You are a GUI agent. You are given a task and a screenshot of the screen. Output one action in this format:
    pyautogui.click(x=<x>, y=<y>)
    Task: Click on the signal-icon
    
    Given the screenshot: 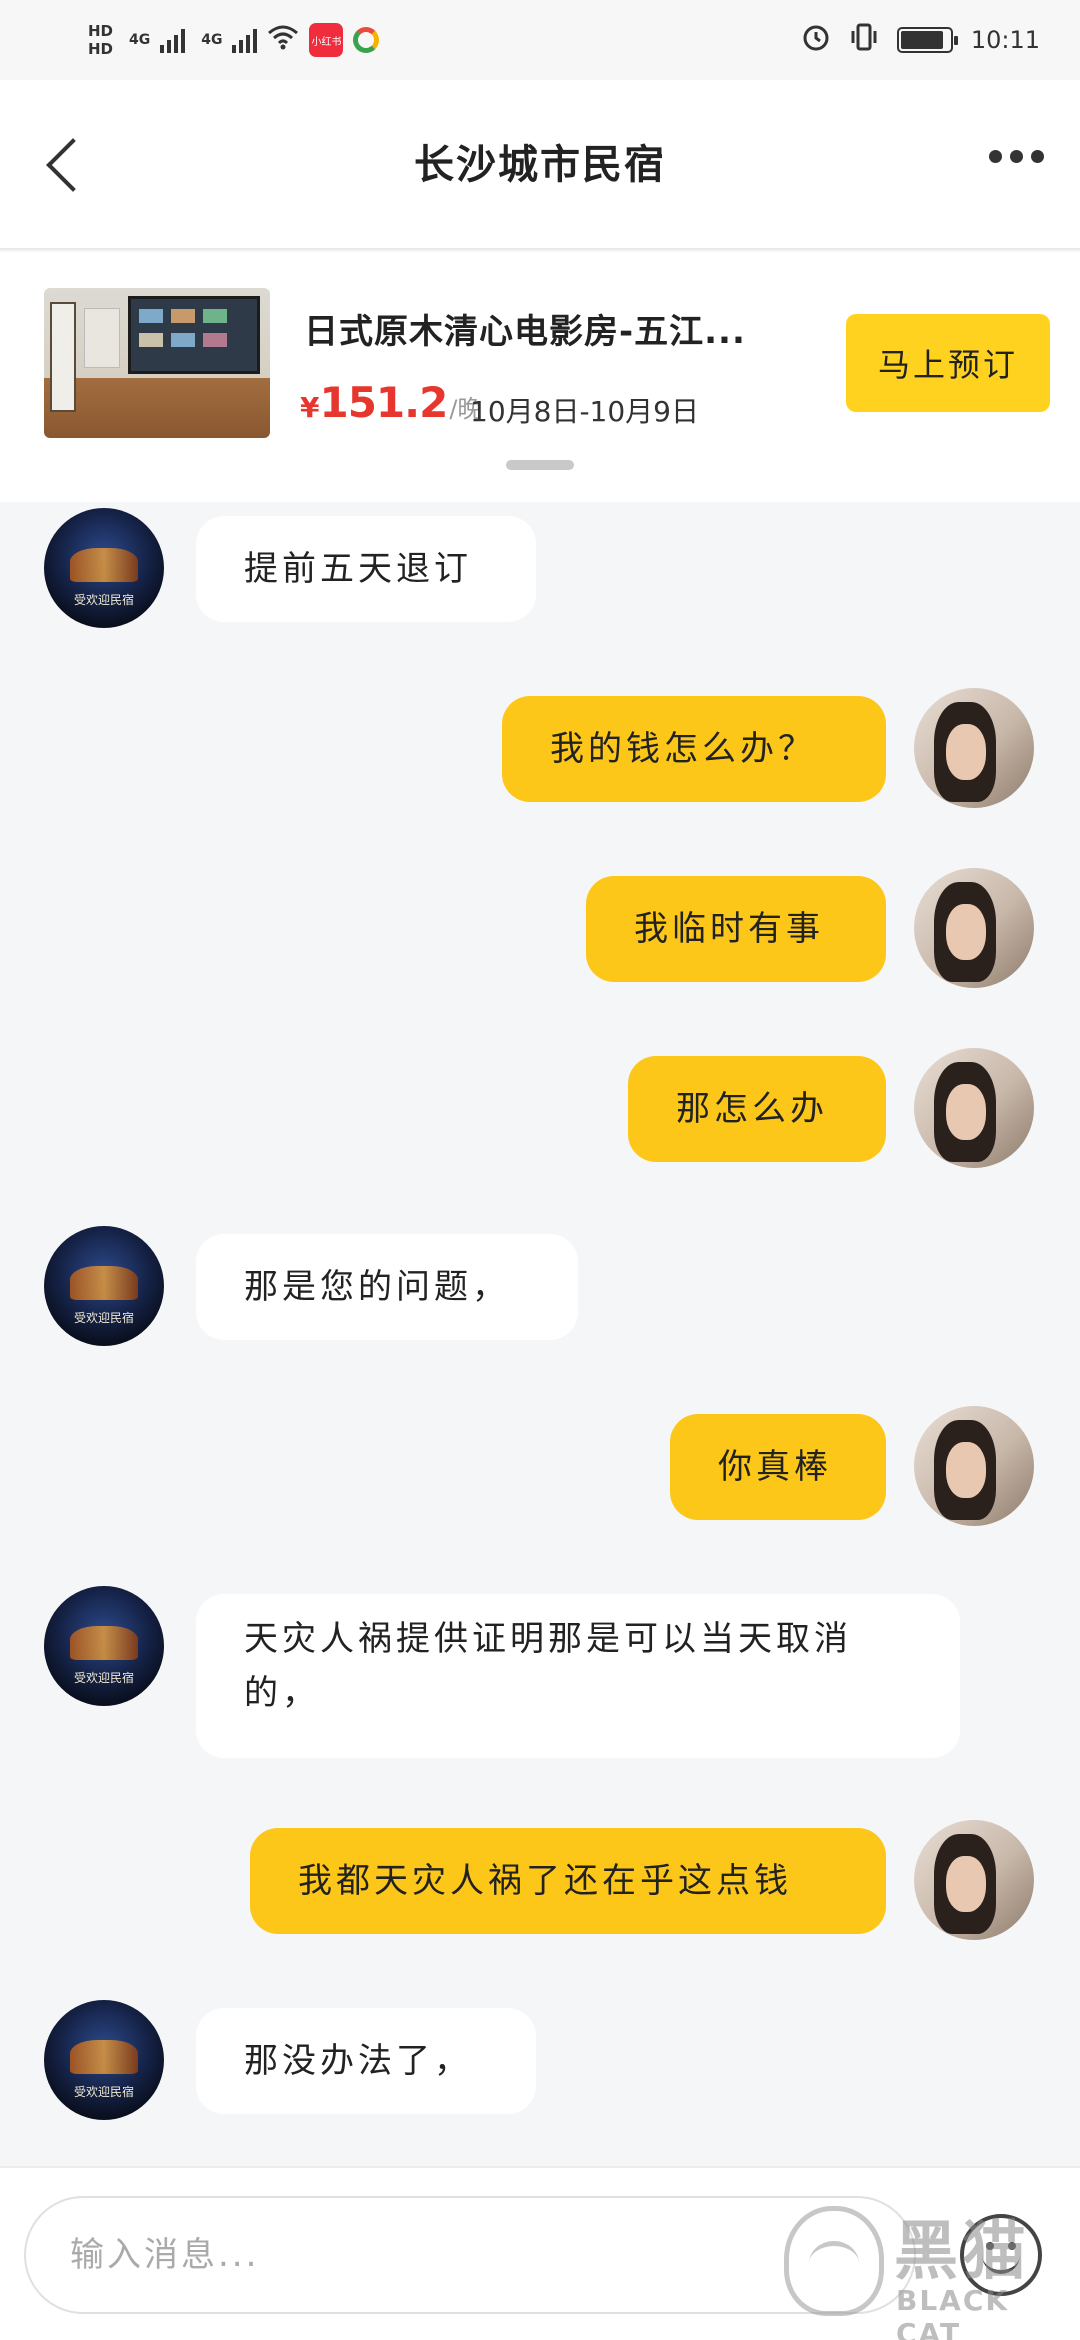 What is the action you would take?
    pyautogui.click(x=173, y=40)
    